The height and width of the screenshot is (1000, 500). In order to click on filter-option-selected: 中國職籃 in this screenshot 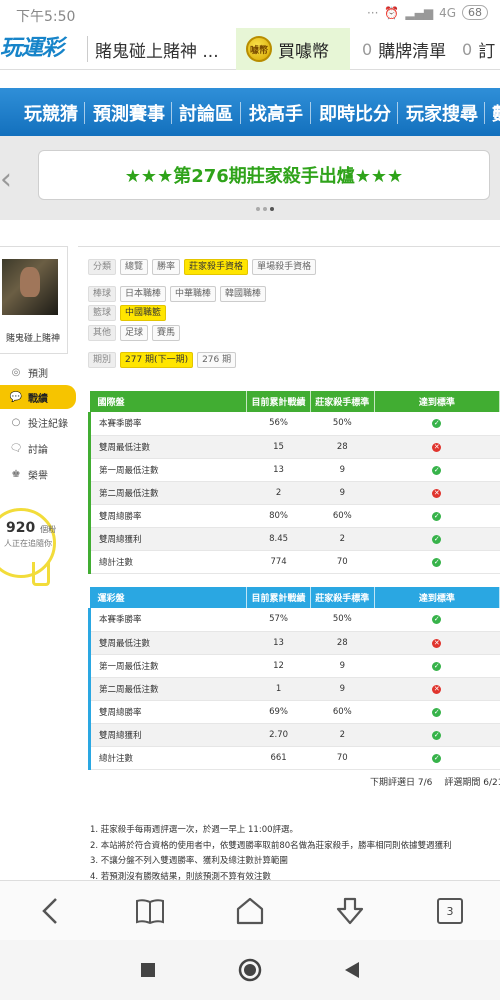, I will do `click(143, 313)`.